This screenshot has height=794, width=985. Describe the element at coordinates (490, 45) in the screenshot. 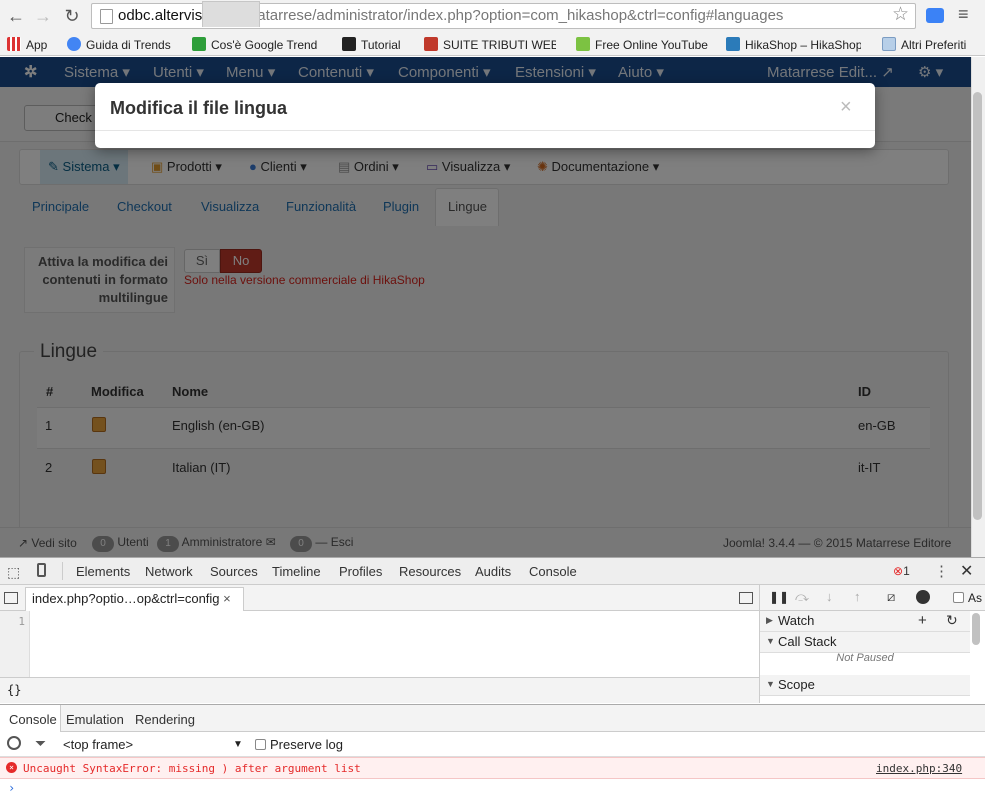

I see `bookmark-tributi: SUITE TRIBUTI WEB` at that location.